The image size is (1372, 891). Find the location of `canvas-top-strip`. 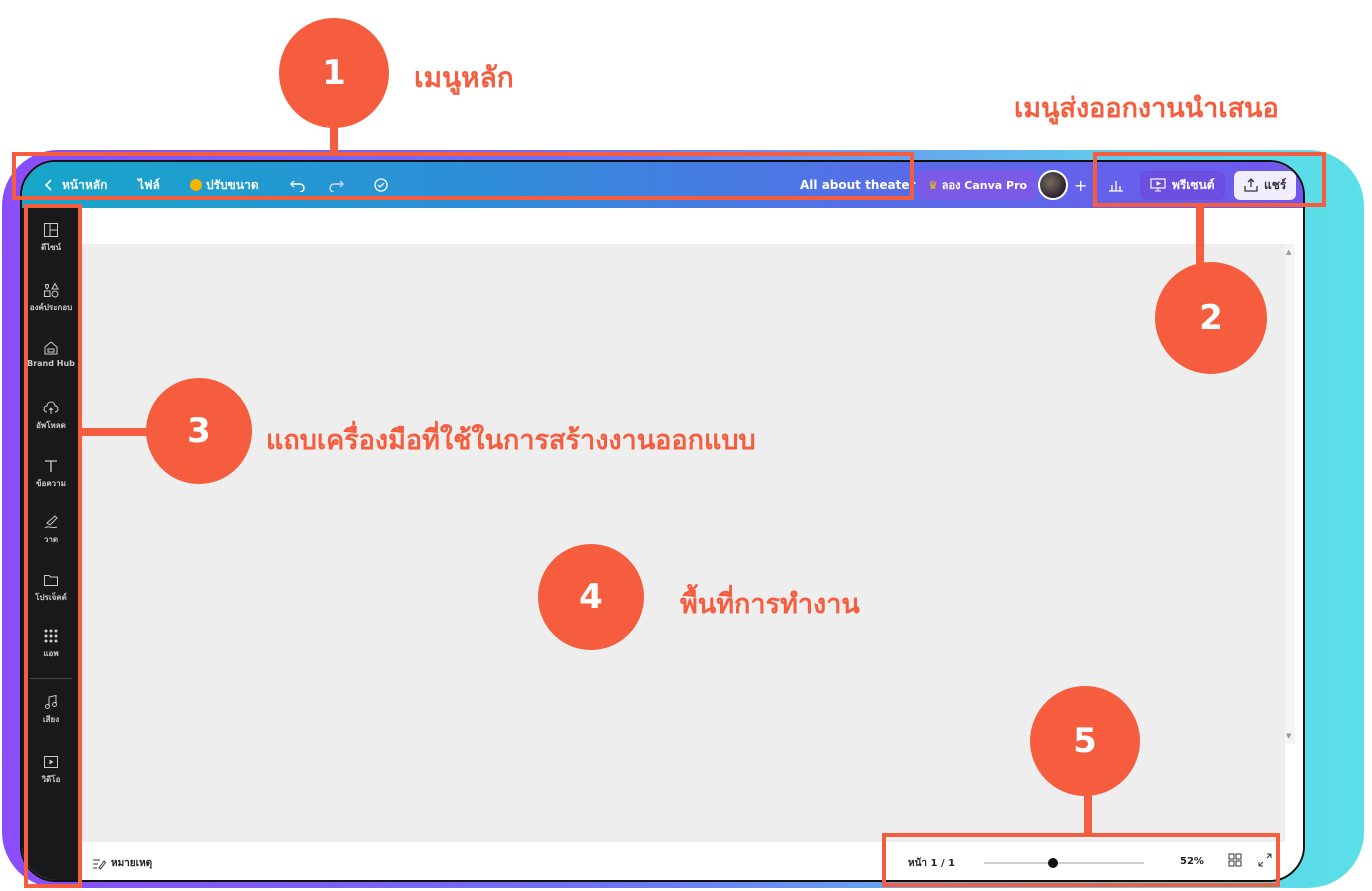

canvas-top-strip is located at coordinates (691, 226).